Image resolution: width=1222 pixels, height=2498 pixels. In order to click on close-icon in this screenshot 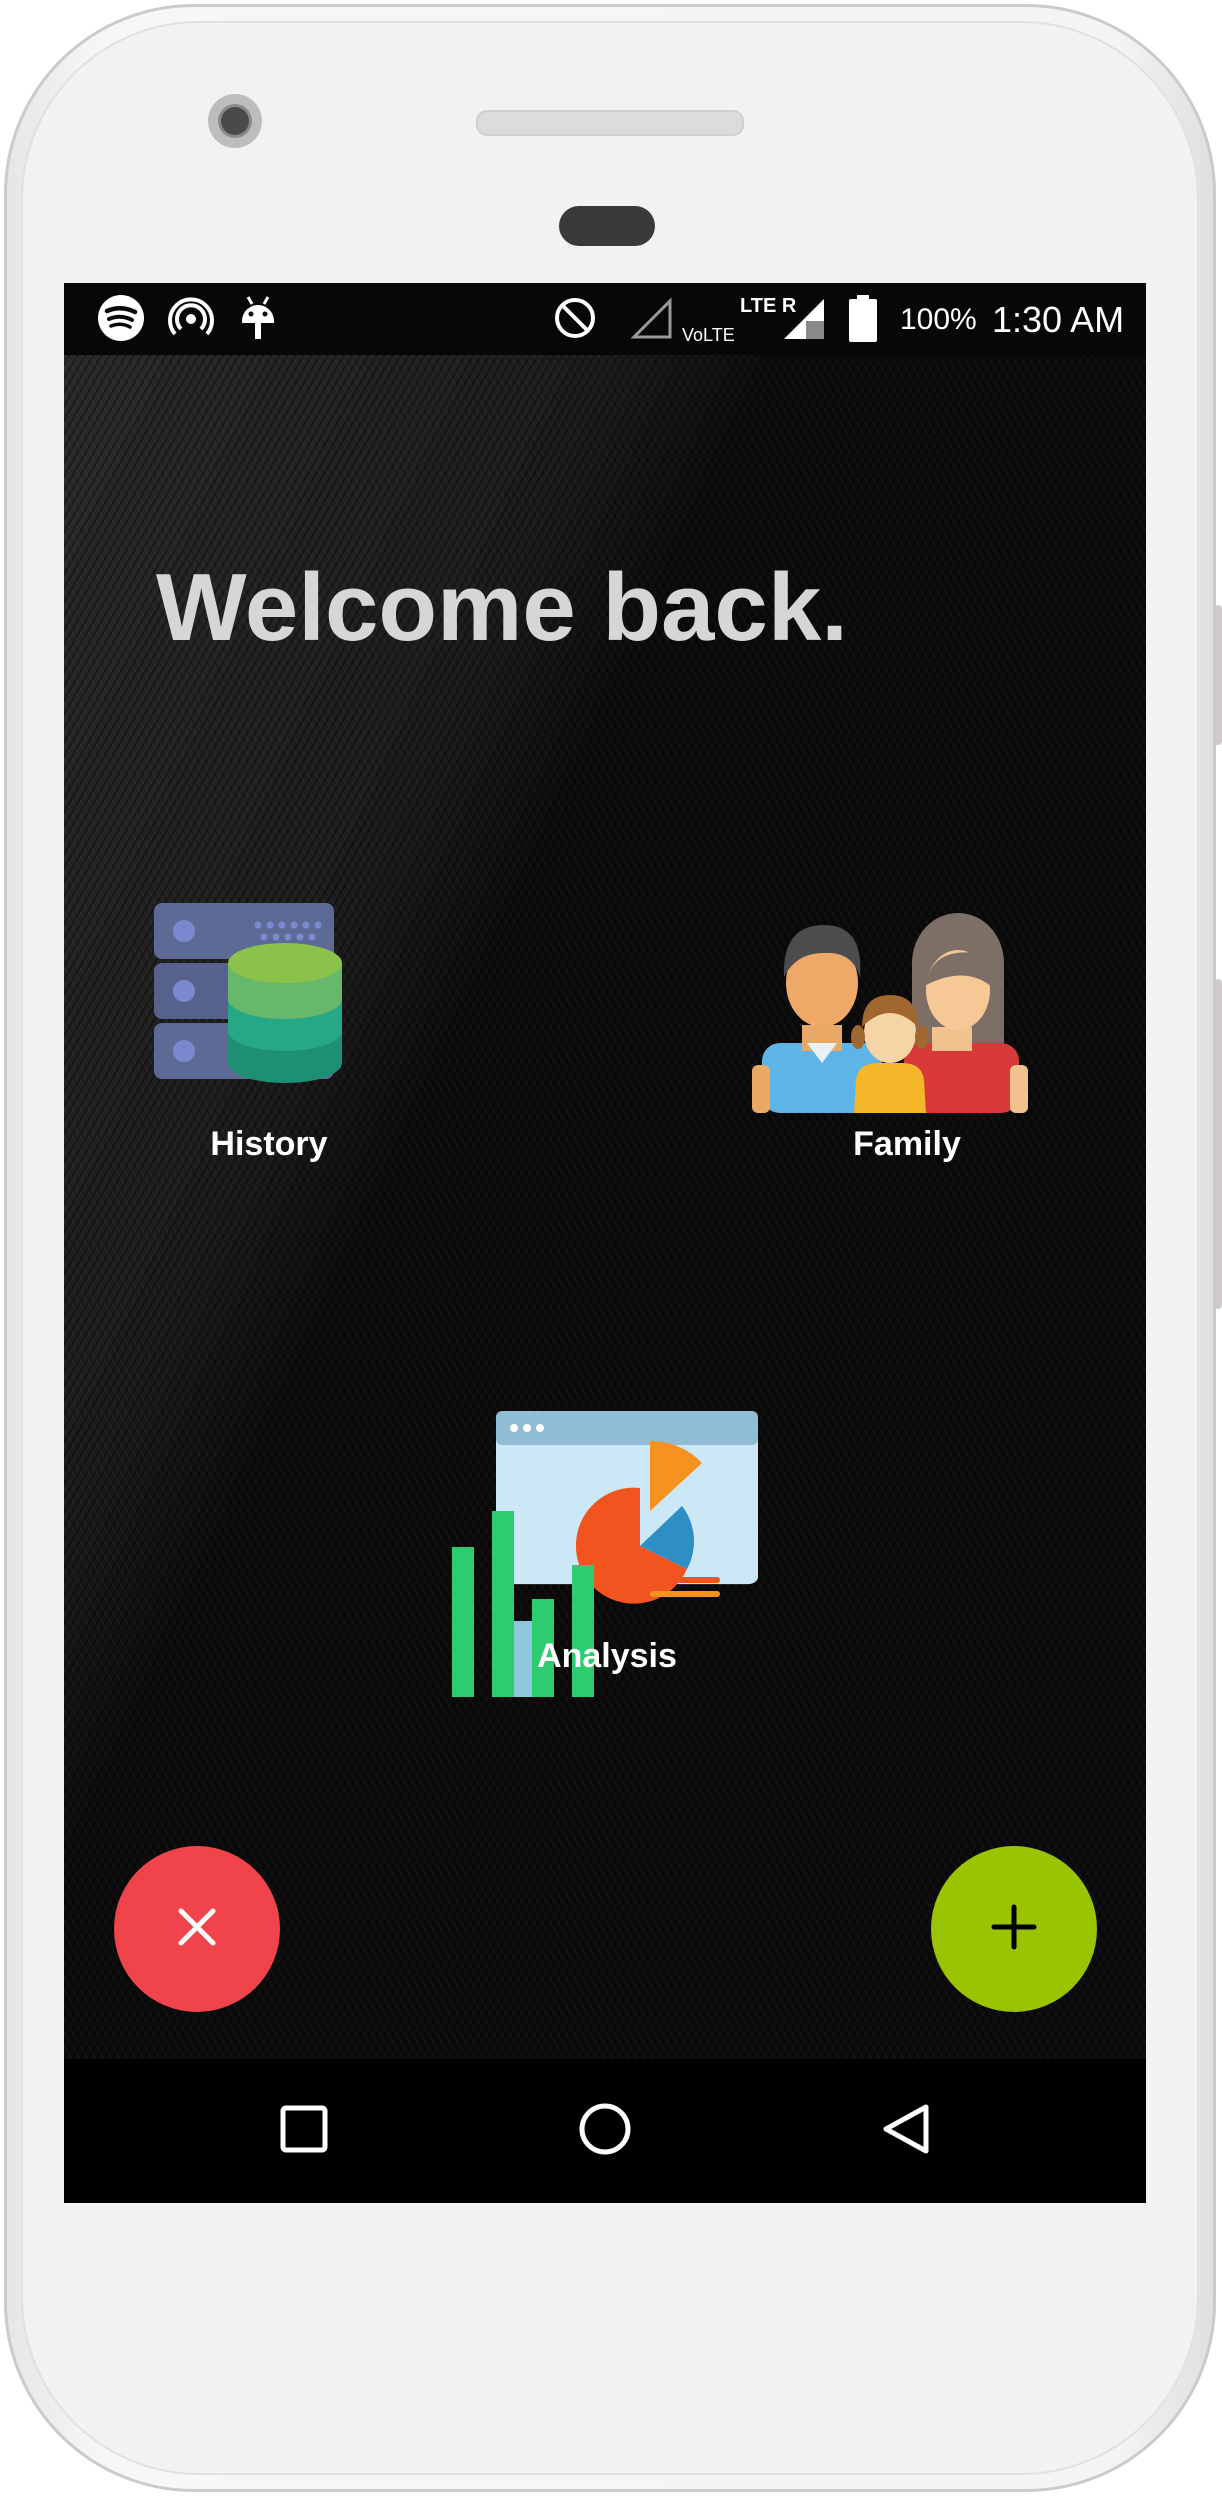, I will do `click(197, 1929)`.